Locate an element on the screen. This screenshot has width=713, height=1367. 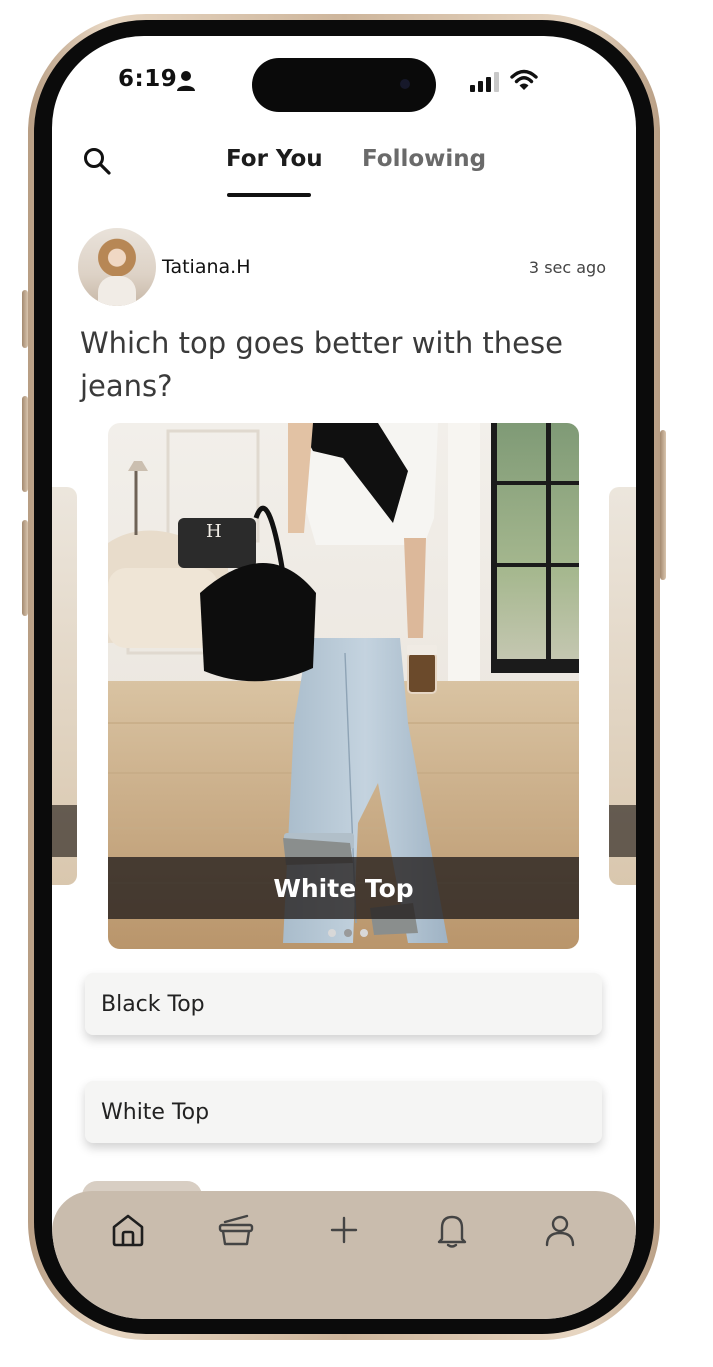
carousel-dot-active is located at coordinates (348, 933).